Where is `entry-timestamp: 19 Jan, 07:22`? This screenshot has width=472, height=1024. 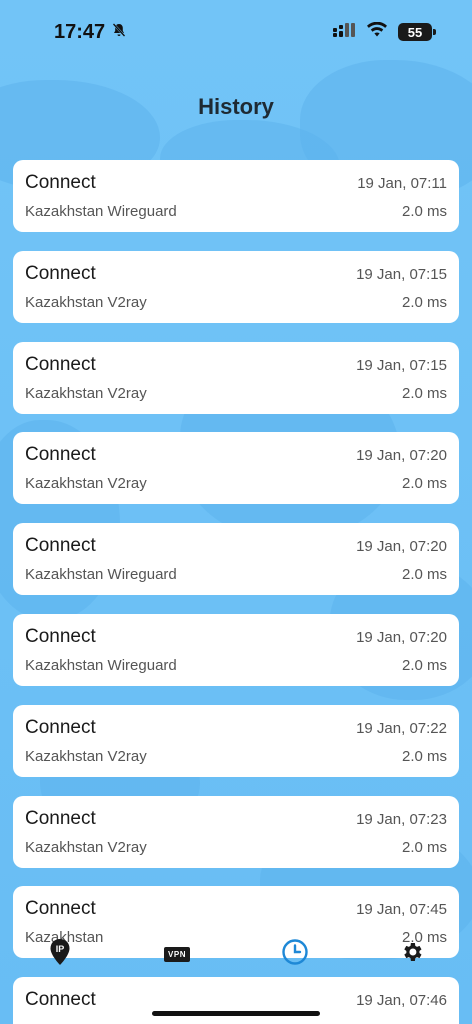
entry-timestamp: 19 Jan, 07:22 is located at coordinates (401, 728).